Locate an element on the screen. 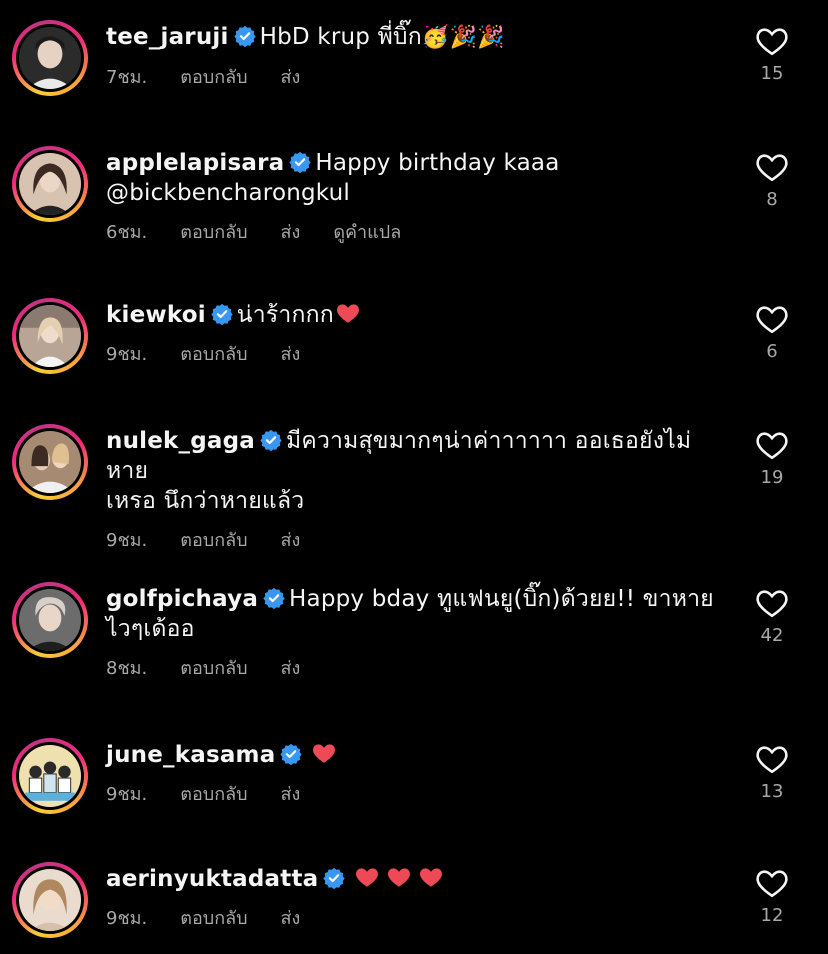 Image resolution: width=828 pixels, height=954 pixels. like-count: 19 is located at coordinates (772, 477).